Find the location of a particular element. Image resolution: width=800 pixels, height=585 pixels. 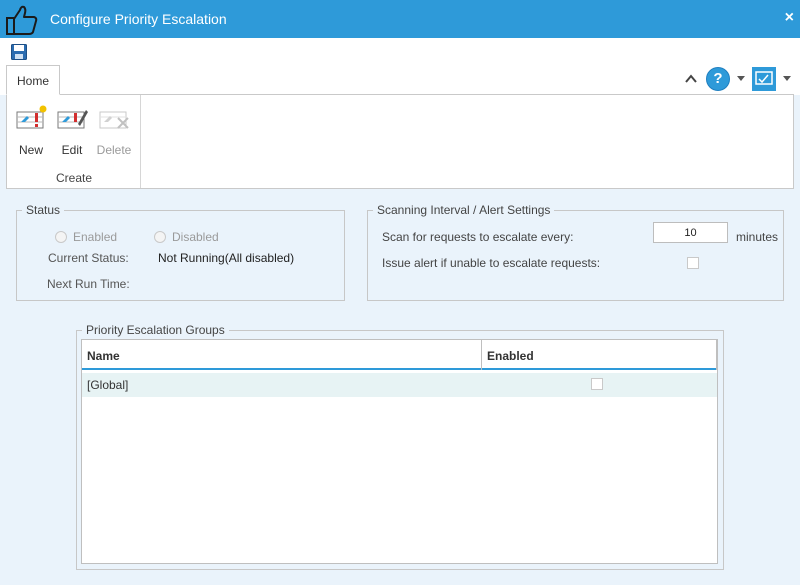

close-icon: × is located at coordinates (789, 18).